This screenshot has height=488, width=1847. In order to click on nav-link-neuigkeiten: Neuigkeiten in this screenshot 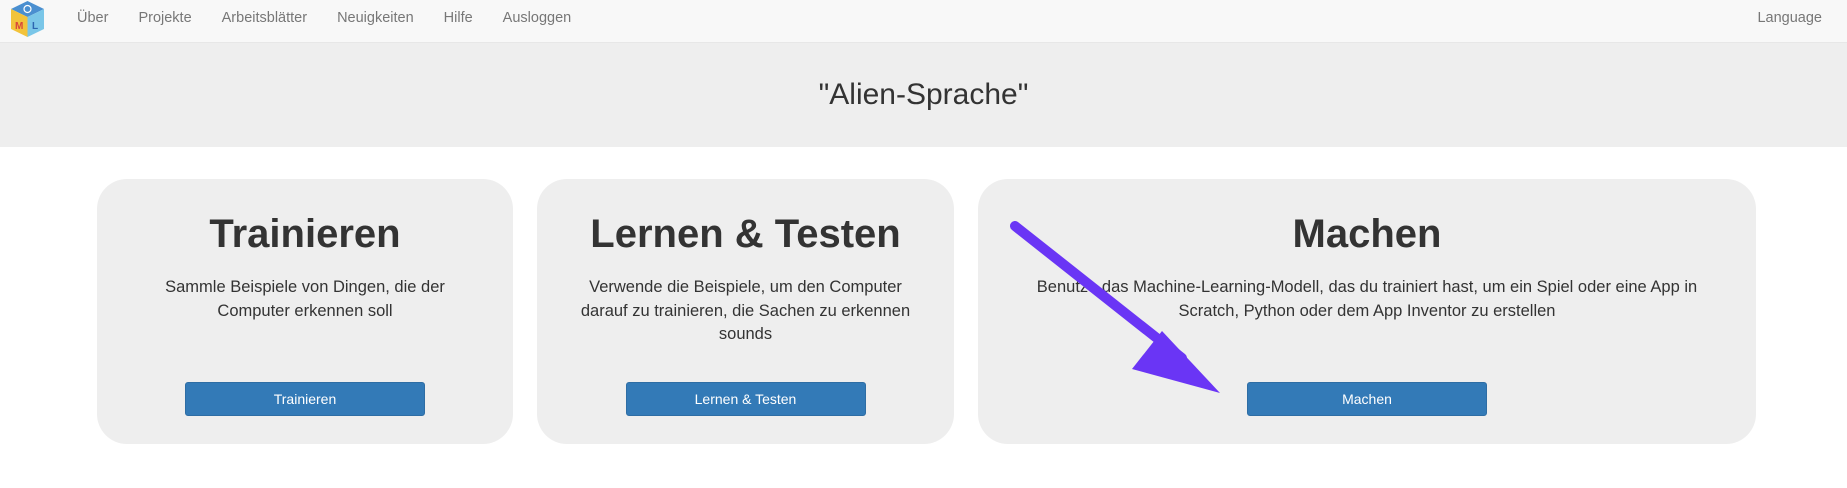, I will do `click(375, 18)`.